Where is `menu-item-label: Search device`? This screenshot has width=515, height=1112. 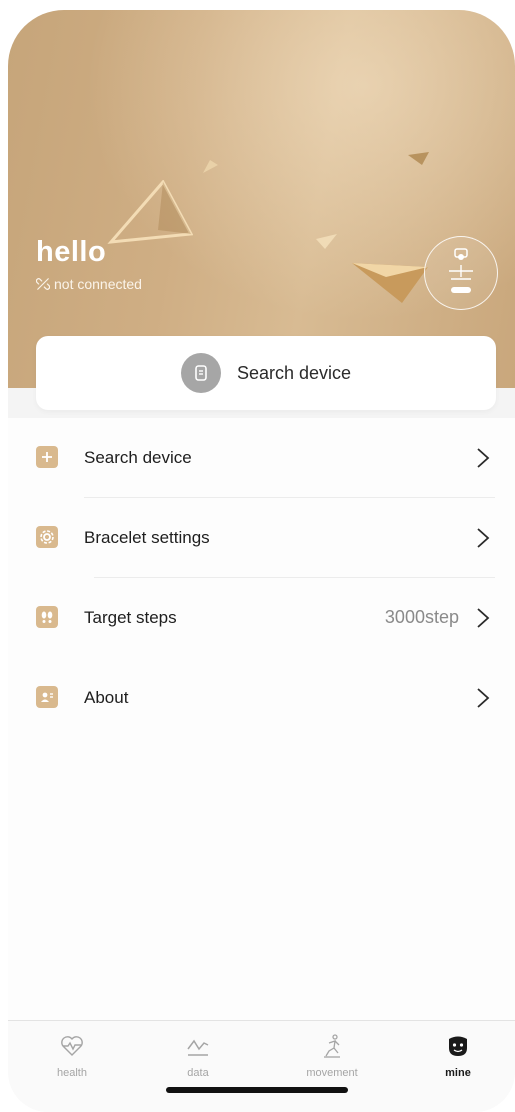 menu-item-label: Search device is located at coordinates (138, 457).